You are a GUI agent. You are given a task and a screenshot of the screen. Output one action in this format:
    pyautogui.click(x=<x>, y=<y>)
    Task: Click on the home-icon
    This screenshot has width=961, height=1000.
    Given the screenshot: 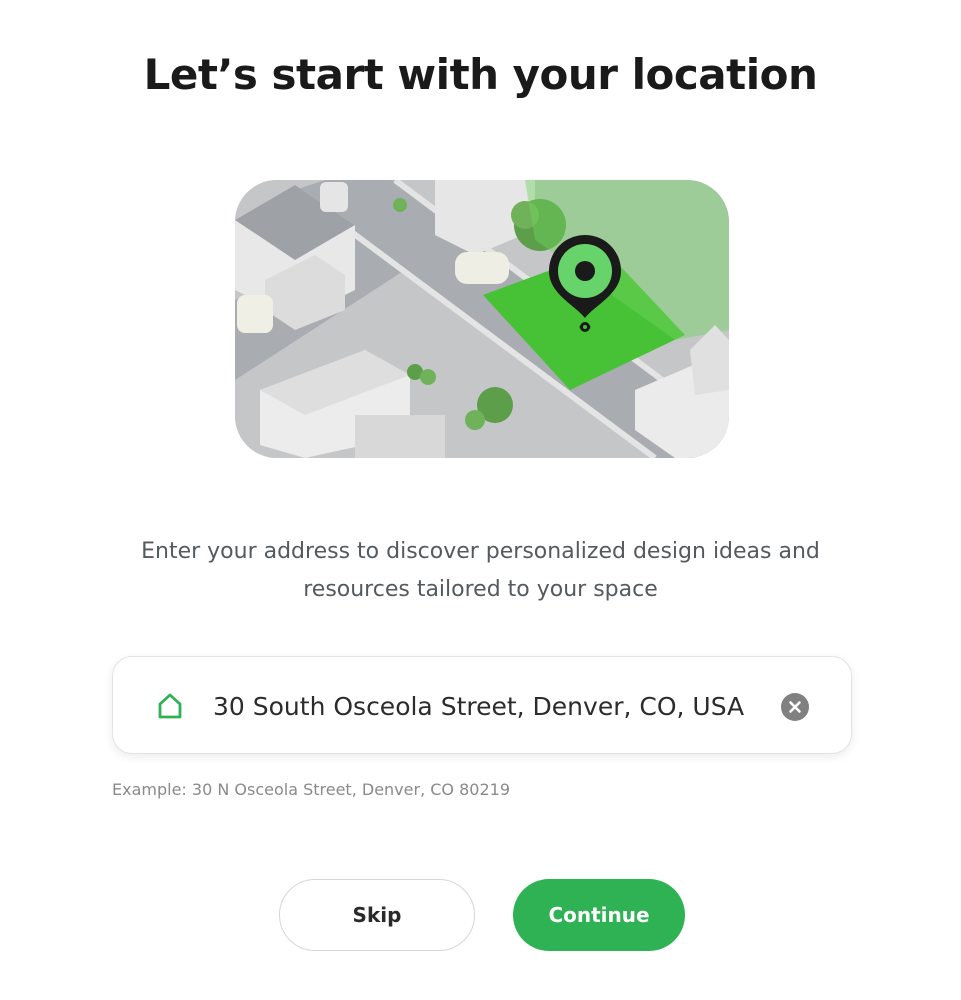 What is the action you would take?
    pyautogui.click(x=170, y=706)
    